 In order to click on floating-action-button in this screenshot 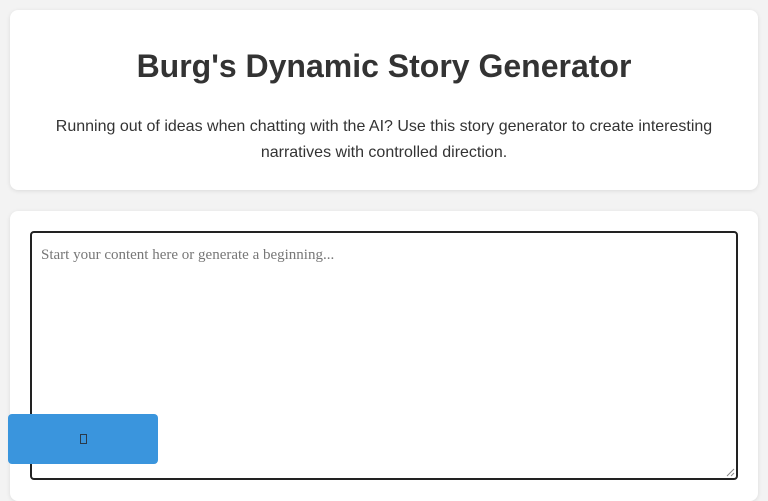, I will do `click(83, 439)`.